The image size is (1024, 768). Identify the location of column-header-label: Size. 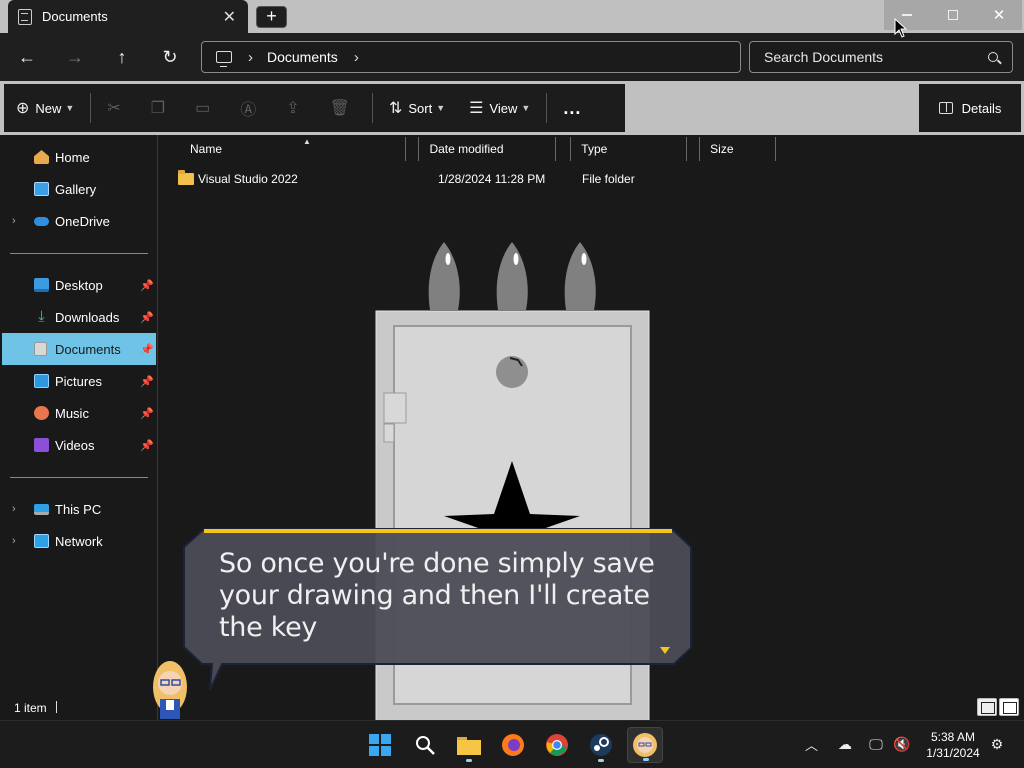
(722, 149).